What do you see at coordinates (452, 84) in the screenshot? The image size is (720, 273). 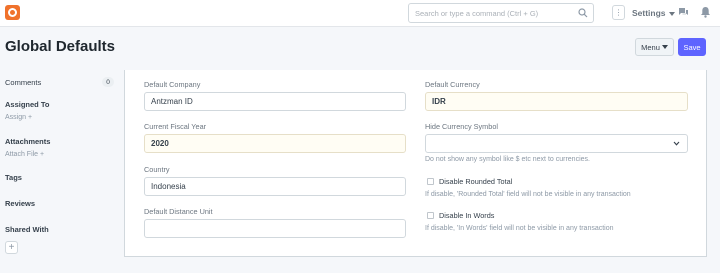 I see `default-currency-label: Default Currency` at bounding box center [452, 84].